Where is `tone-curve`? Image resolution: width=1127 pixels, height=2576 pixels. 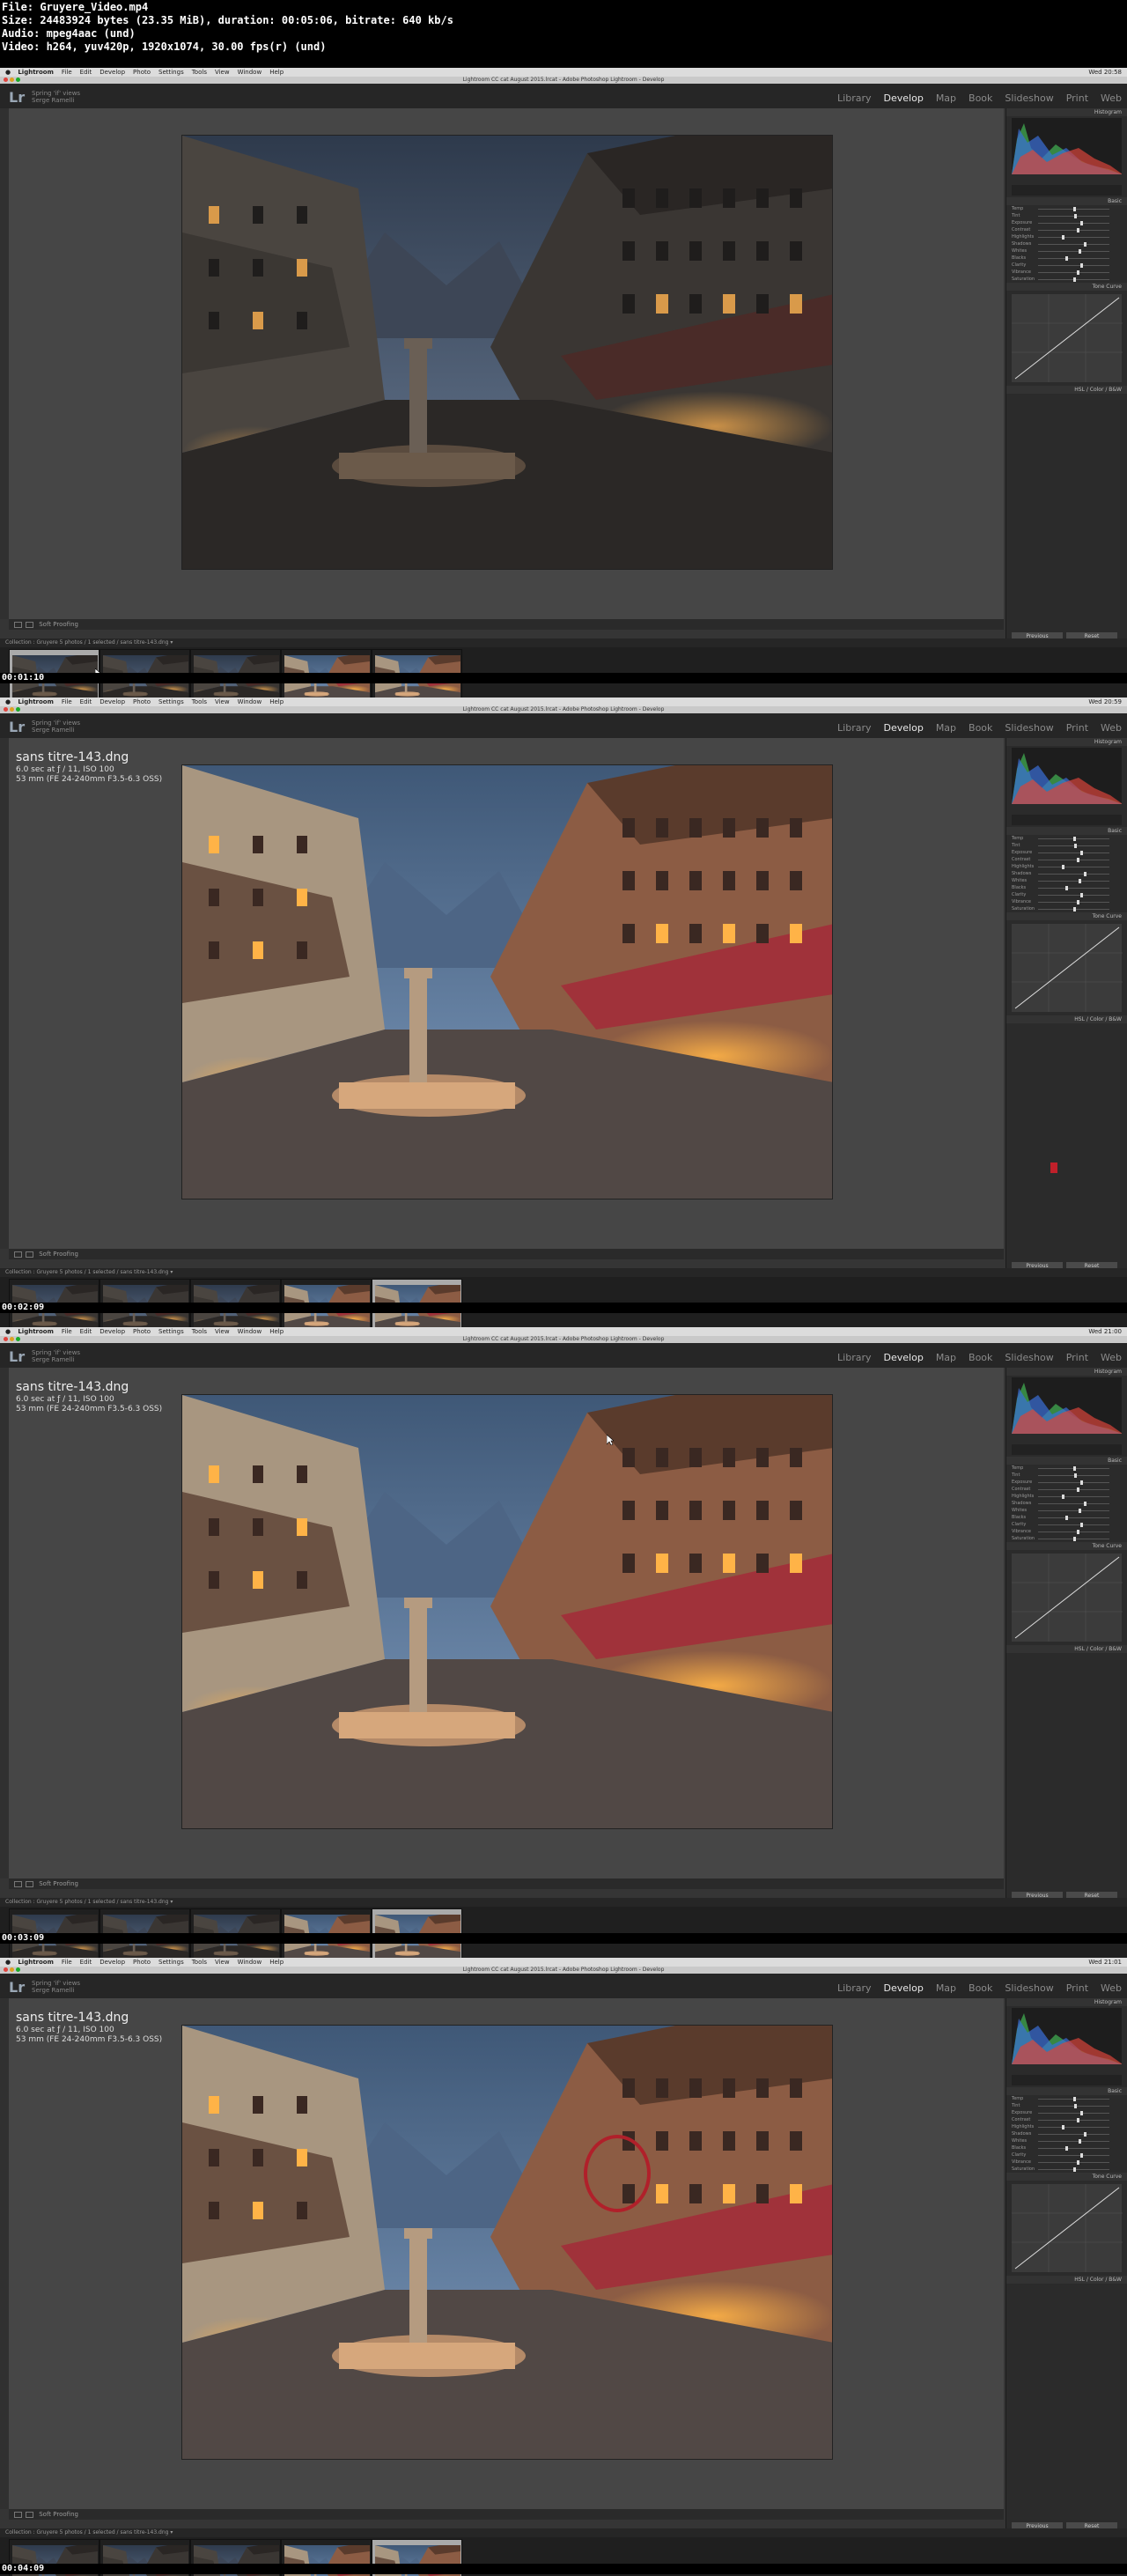 tone-curve is located at coordinates (1067, 968).